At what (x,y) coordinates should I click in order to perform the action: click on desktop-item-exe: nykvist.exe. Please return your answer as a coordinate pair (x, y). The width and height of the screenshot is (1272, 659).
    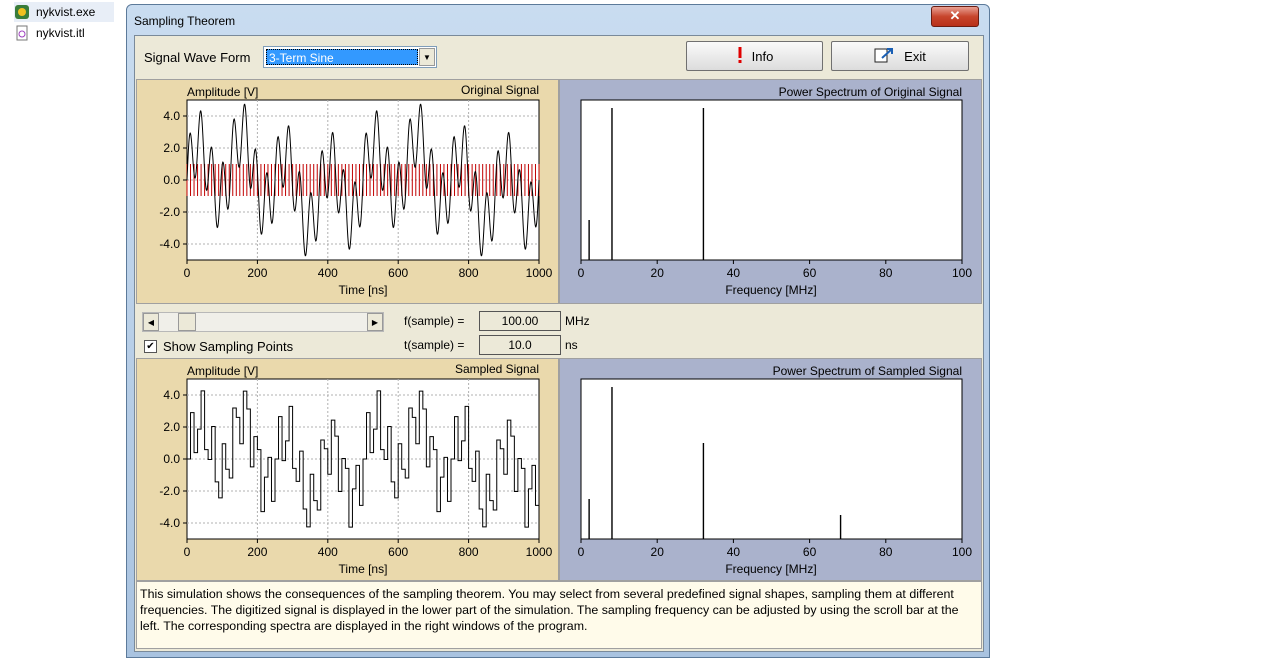
    Looking at the image, I should click on (64, 12).